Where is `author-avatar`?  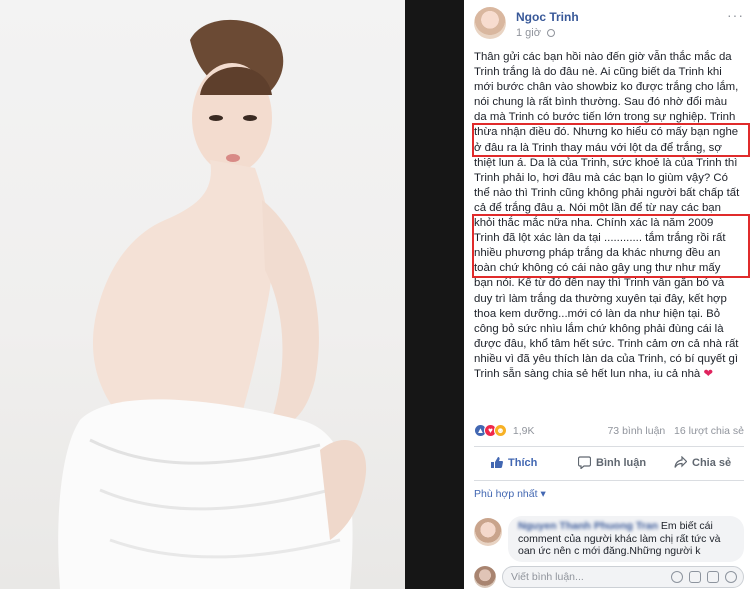 author-avatar is located at coordinates (490, 23).